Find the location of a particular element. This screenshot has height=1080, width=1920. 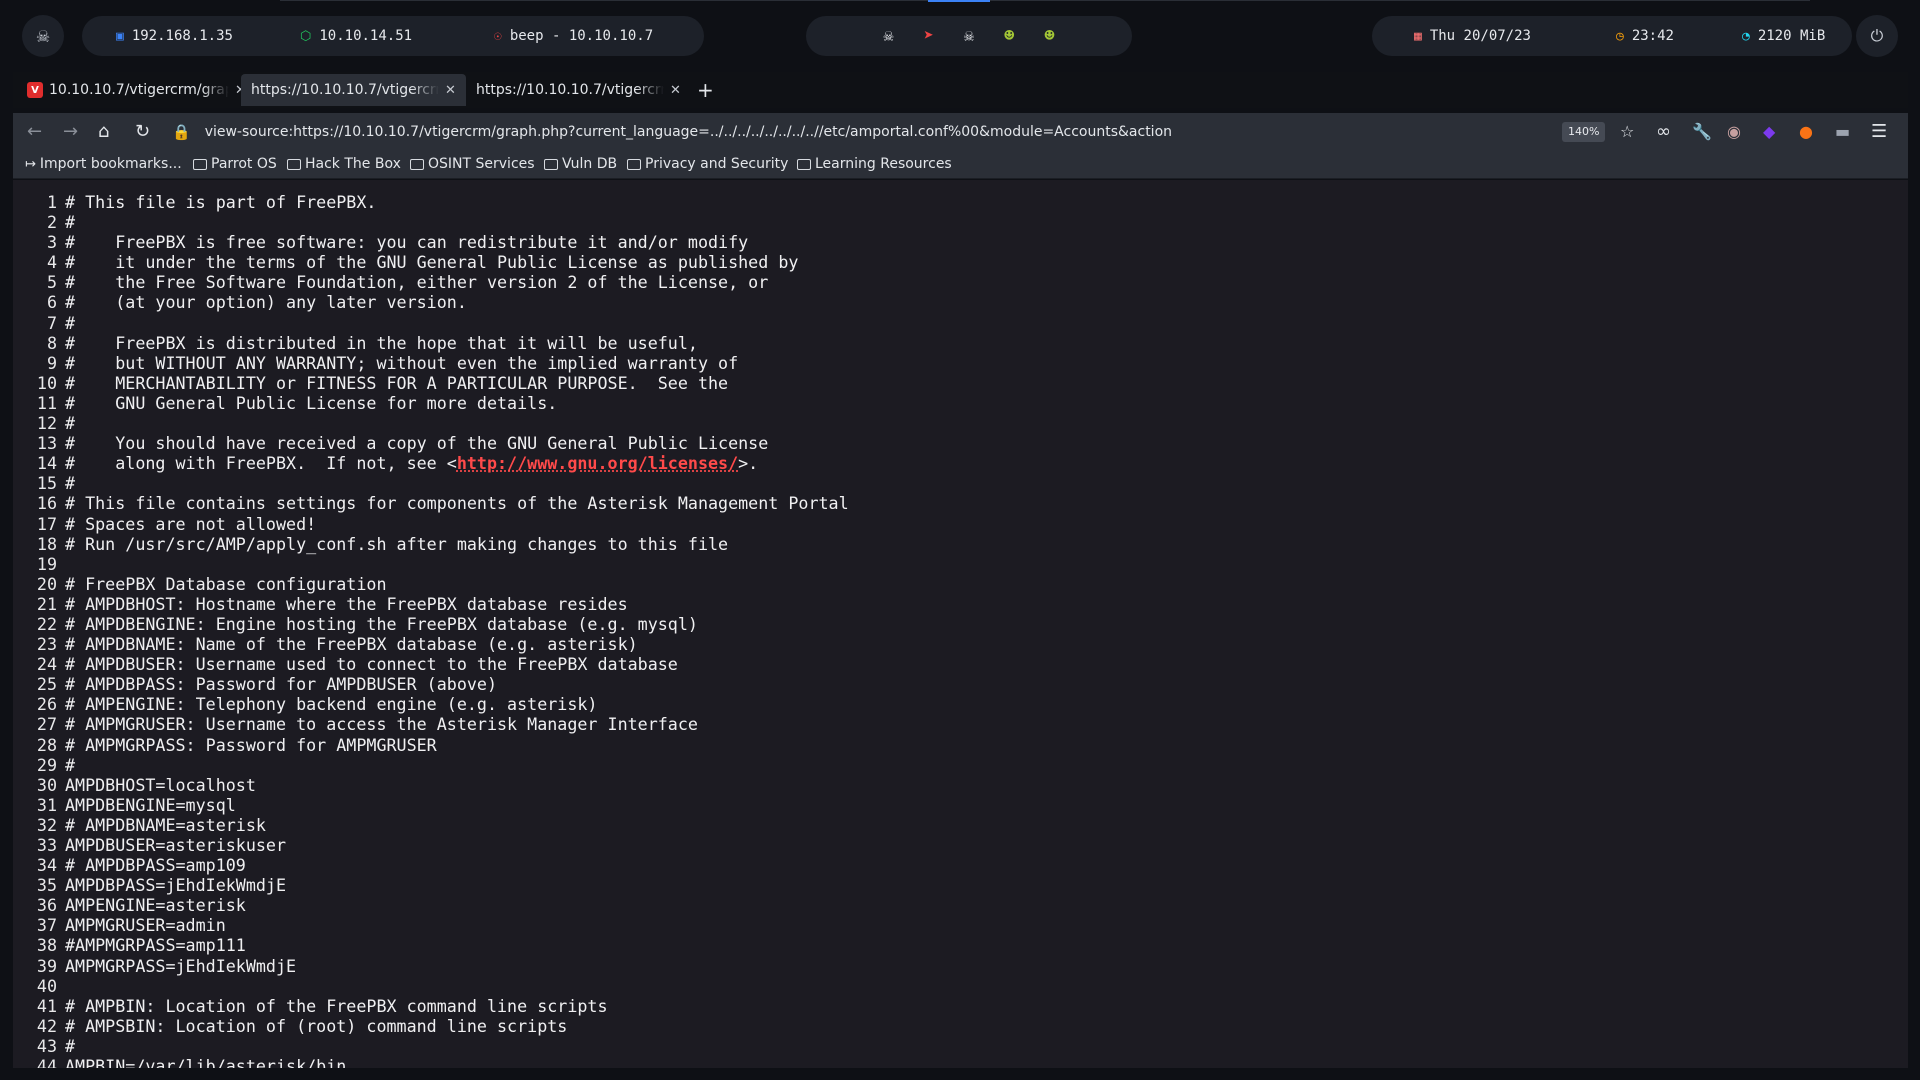

line-number: 13 is located at coordinates (46, 443).